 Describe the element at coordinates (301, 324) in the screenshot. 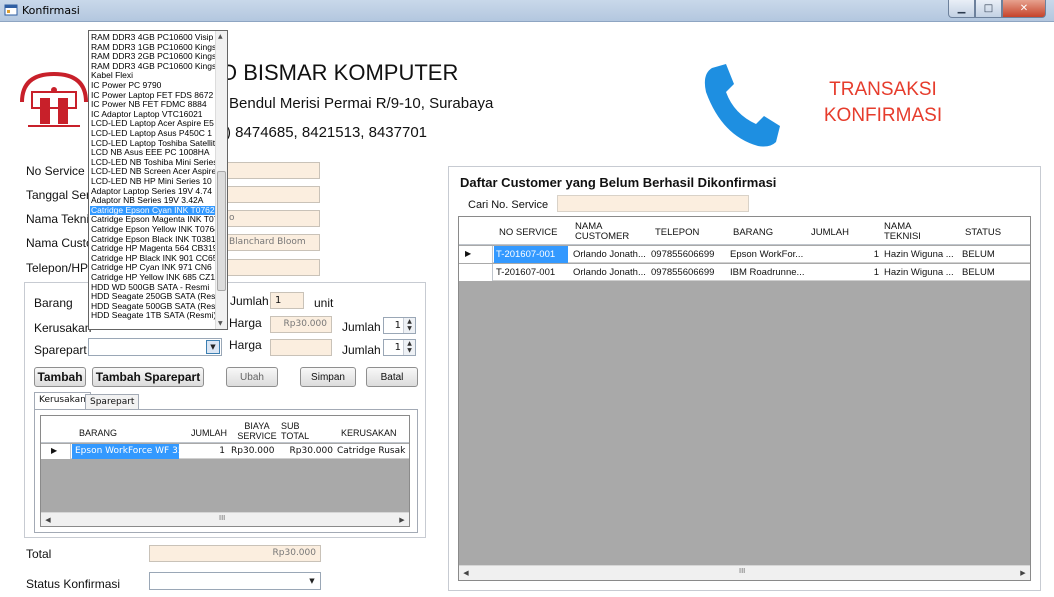

I see `harga-field: Rp30.000` at that location.